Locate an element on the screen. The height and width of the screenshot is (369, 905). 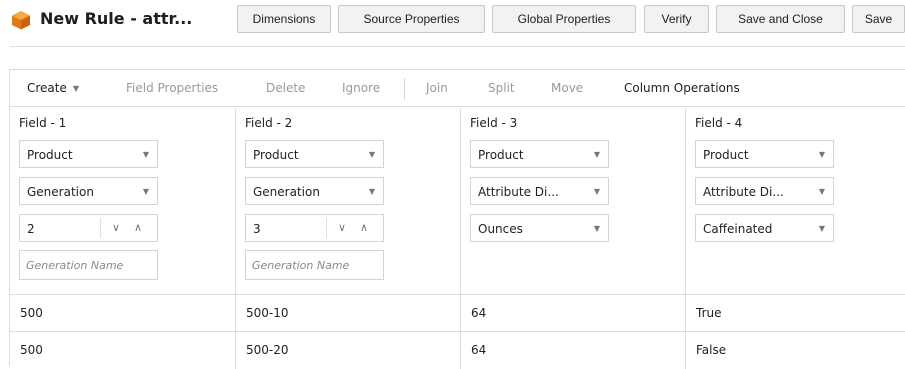
table-cell: 500-20 is located at coordinates (348, 350).